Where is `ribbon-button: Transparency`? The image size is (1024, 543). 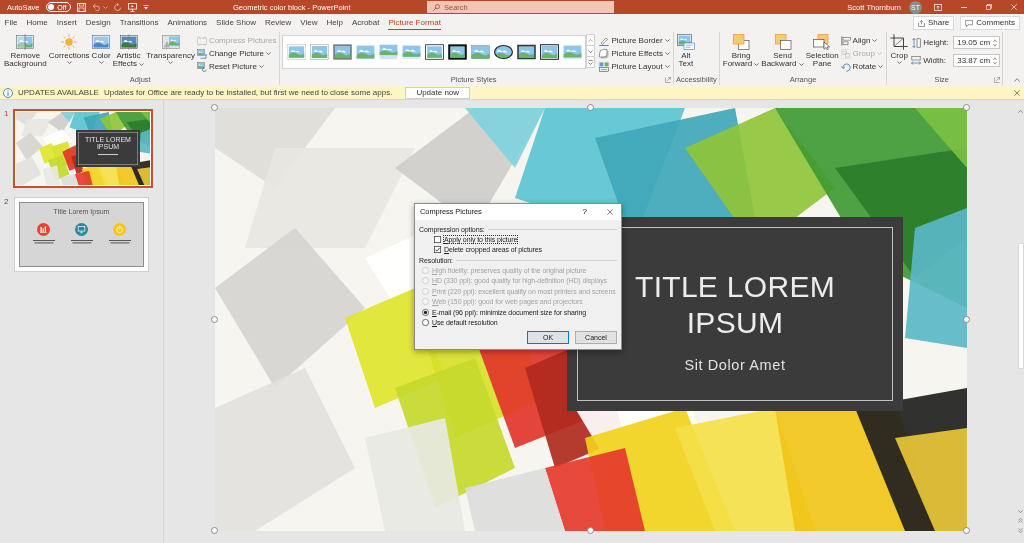
ribbon-button: Transparency is located at coordinates (170, 53).